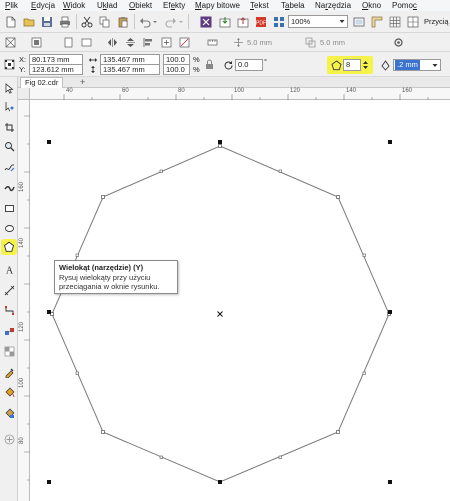 The height and width of the screenshot is (501, 450). Describe the element at coordinates (176, 69) in the screenshot. I see `scale-y-field: 100.0` at that location.